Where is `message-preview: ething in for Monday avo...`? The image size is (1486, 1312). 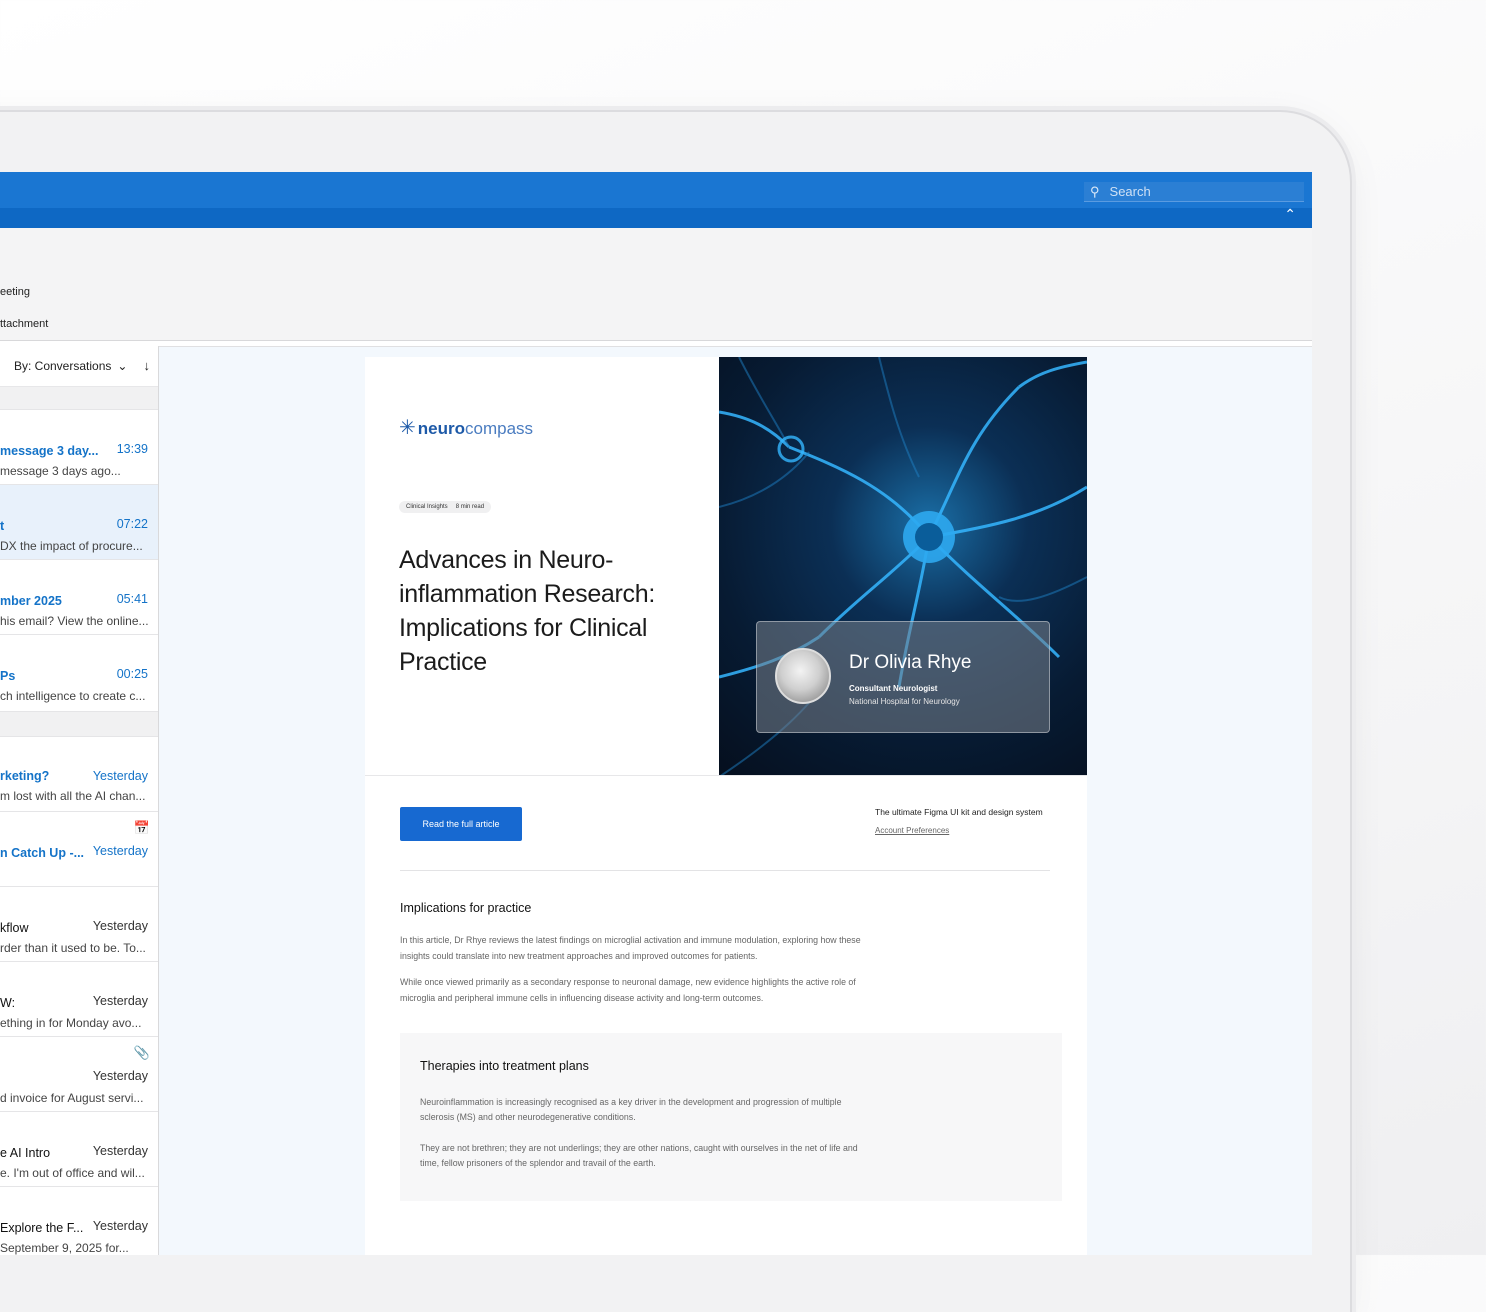
message-preview: ething in for Monday avo... is located at coordinates (71, 1023).